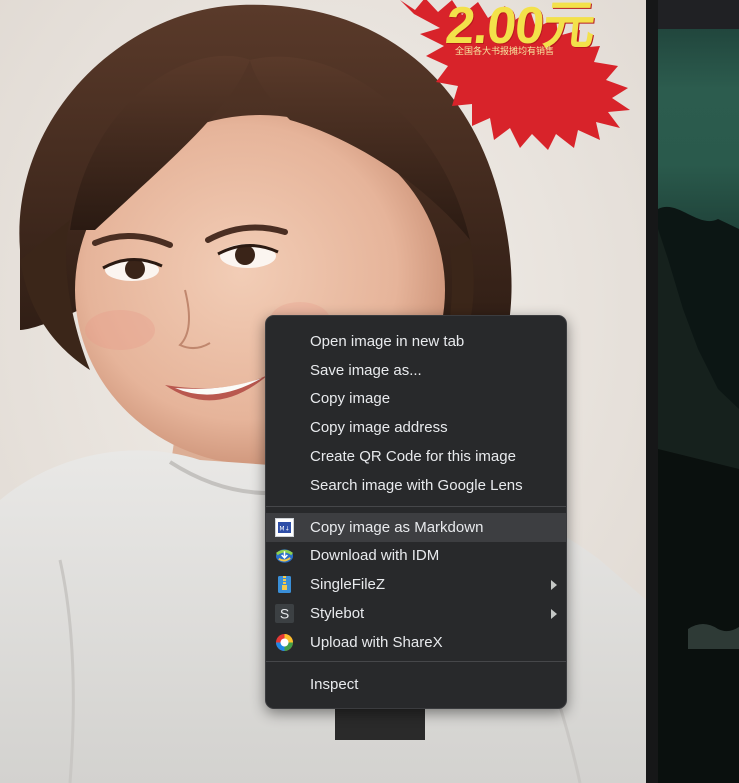 This screenshot has height=783, width=739. What do you see at coordinates (376, 642) in the screenshot?
I see `menu-item-label: Upload with ShareX` at bounding box center [376, 642].